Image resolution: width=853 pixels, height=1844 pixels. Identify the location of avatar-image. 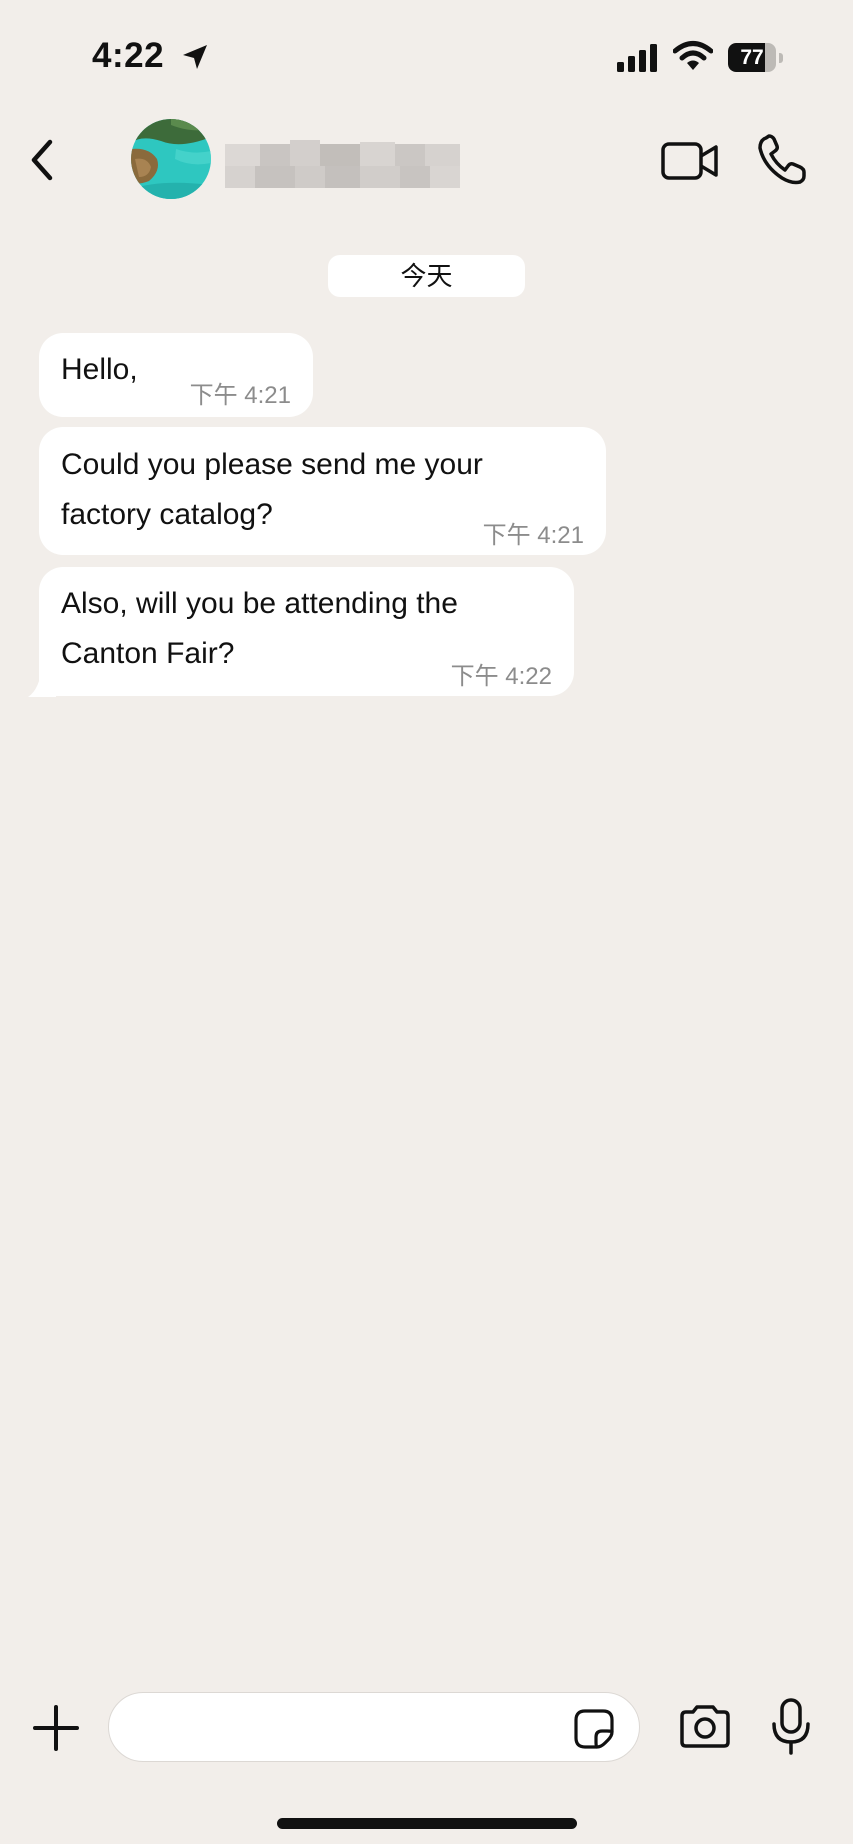
(171, 159).